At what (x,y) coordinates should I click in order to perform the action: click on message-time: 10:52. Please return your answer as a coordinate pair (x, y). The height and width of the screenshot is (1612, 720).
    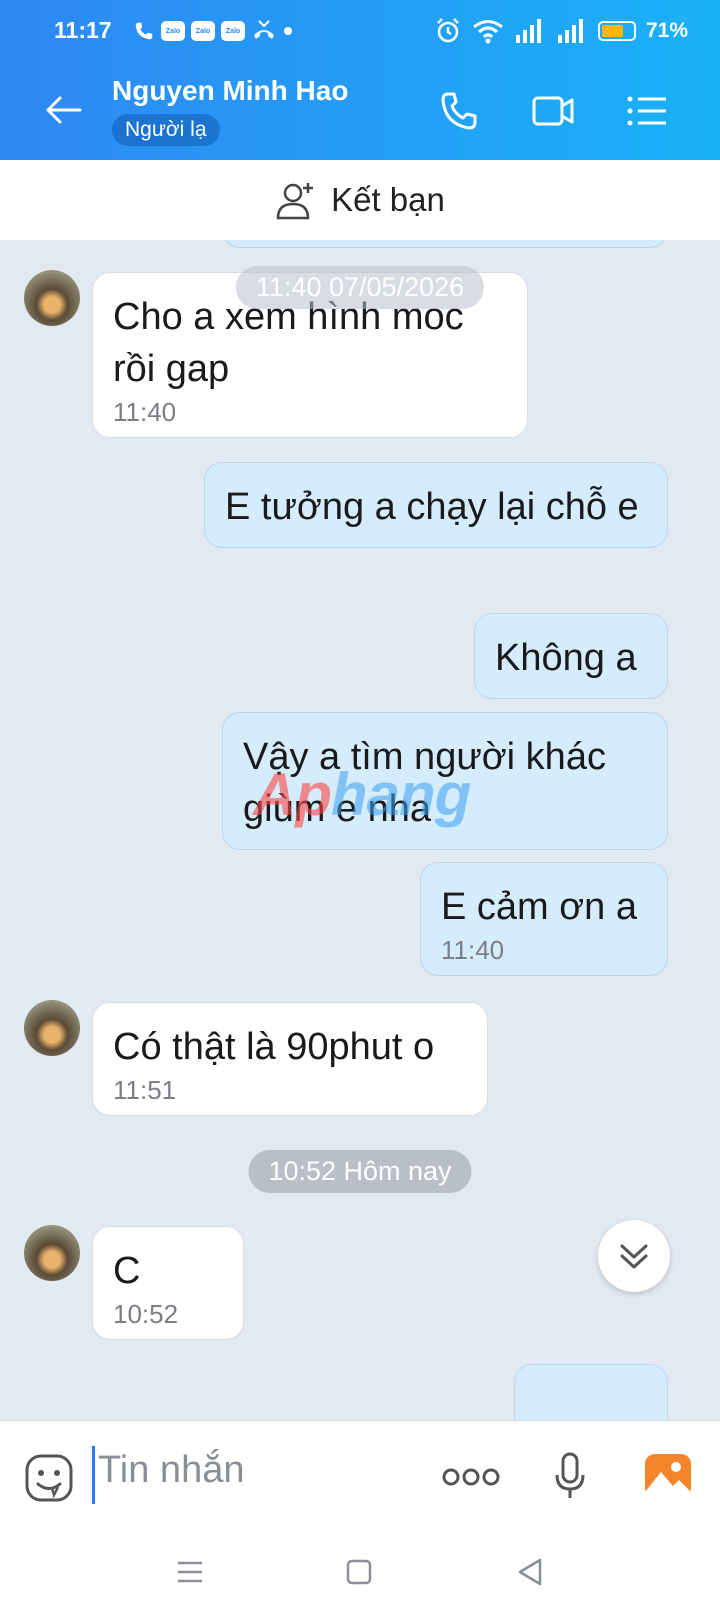
    Looking at the image, I should click on (146, 1314).